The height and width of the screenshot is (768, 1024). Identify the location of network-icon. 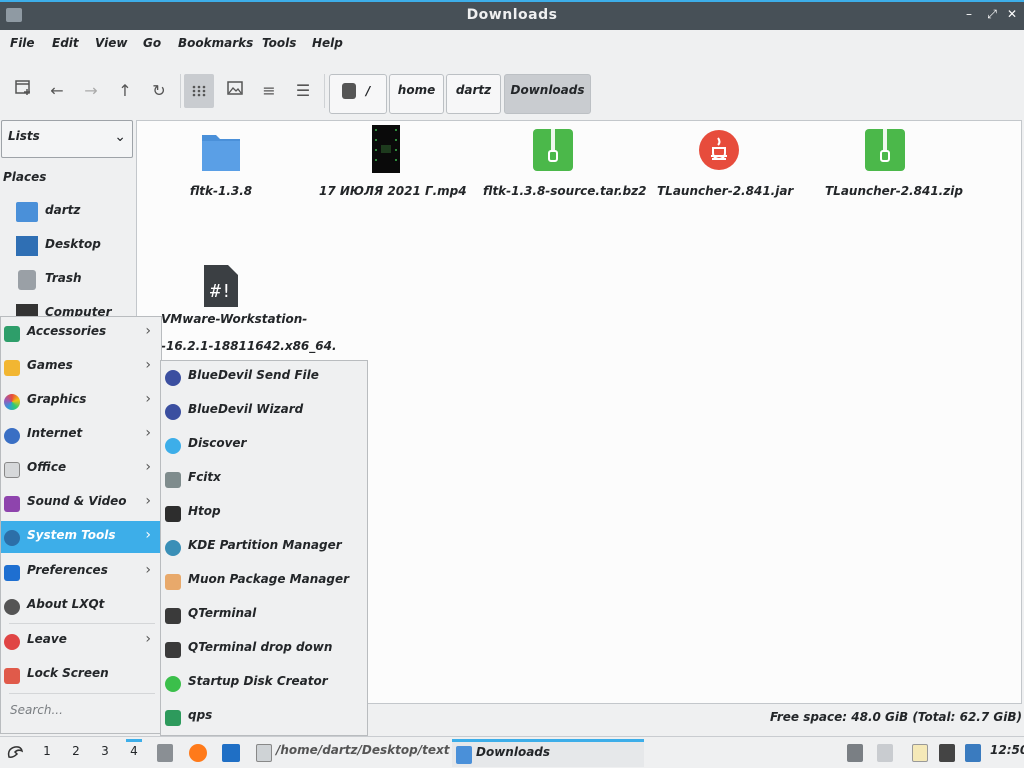
(947, 753).